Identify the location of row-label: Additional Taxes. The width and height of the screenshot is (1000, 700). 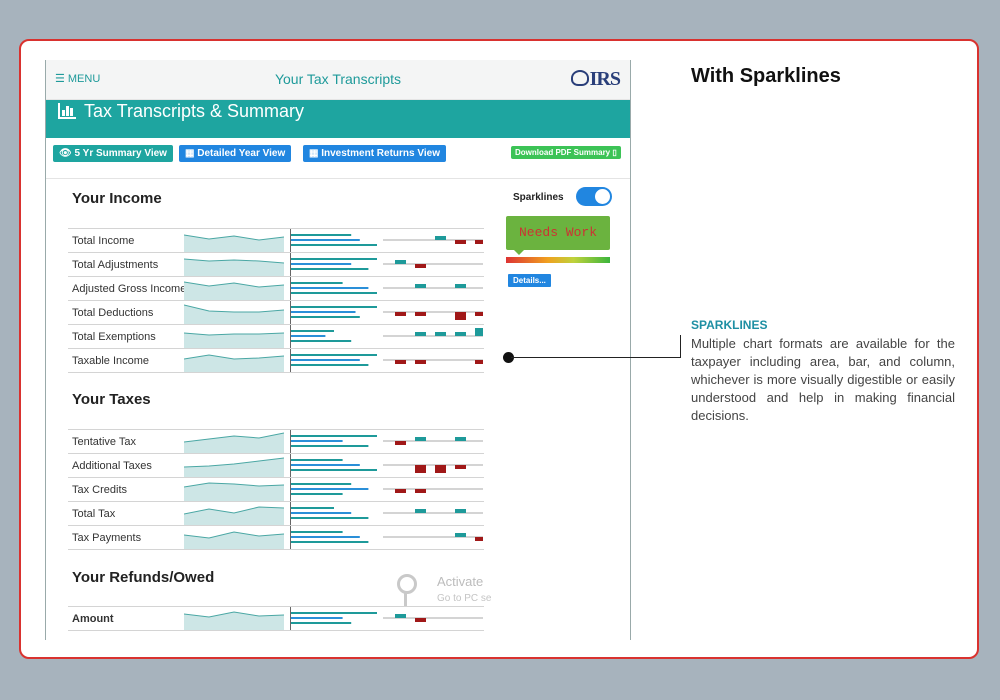
(112, 466).